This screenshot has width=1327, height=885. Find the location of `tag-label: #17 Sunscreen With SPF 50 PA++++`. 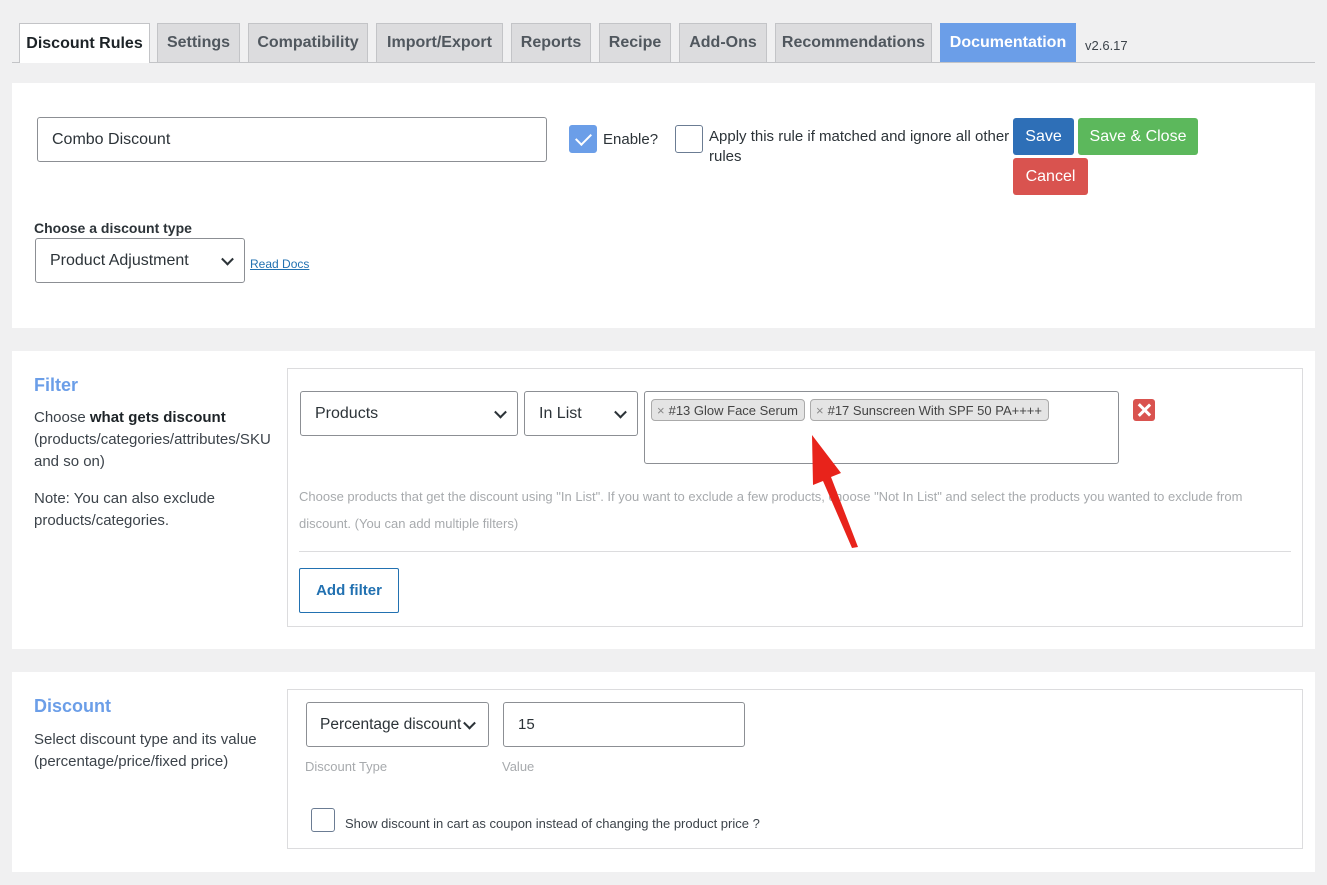

tag-label: #17 Sunscreen With SPF 50 PA++++ is located at coordinates (934, 410).